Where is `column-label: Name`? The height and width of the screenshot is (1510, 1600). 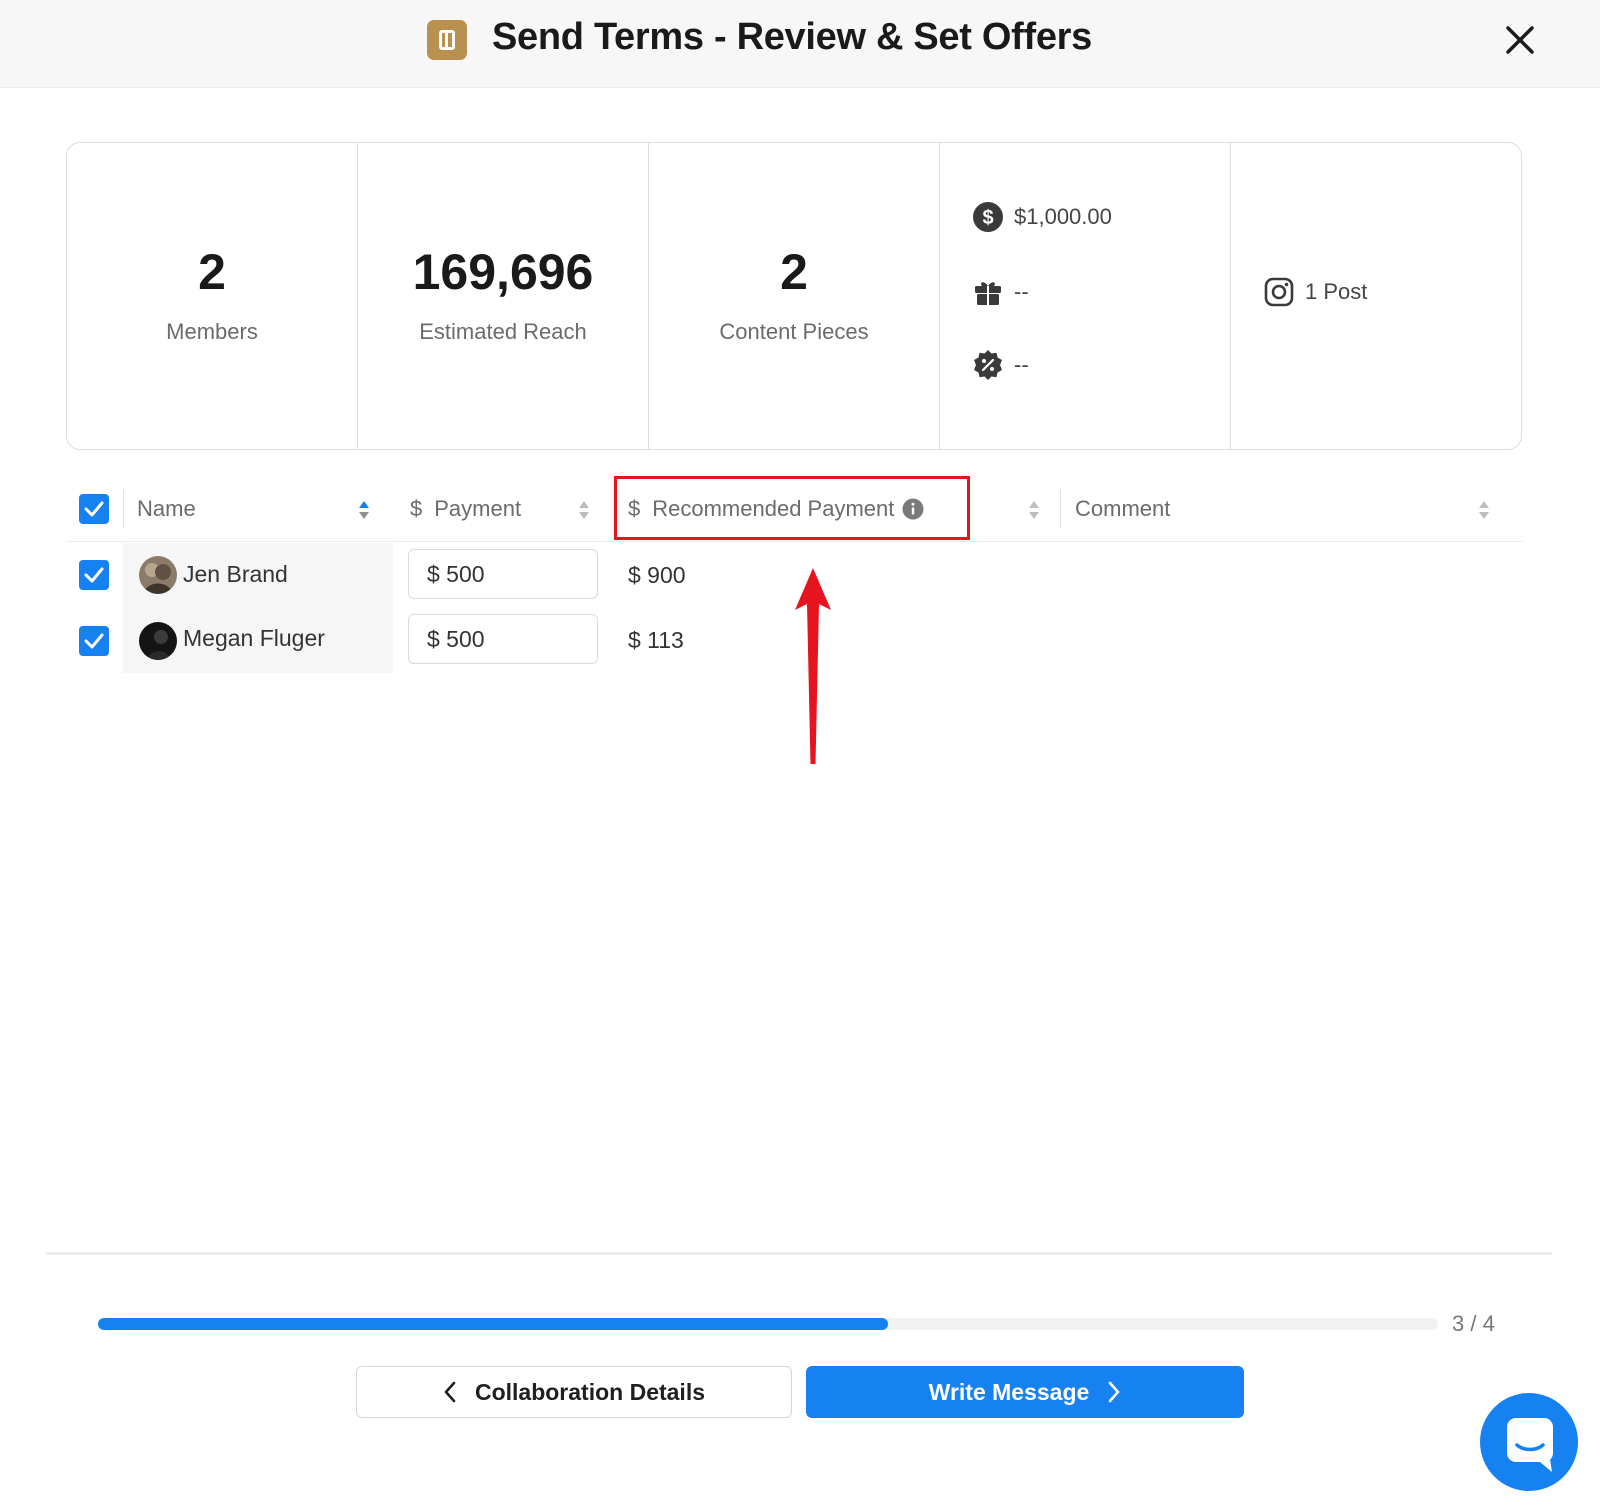 column-label: Name is located at coordinates (166, 508).